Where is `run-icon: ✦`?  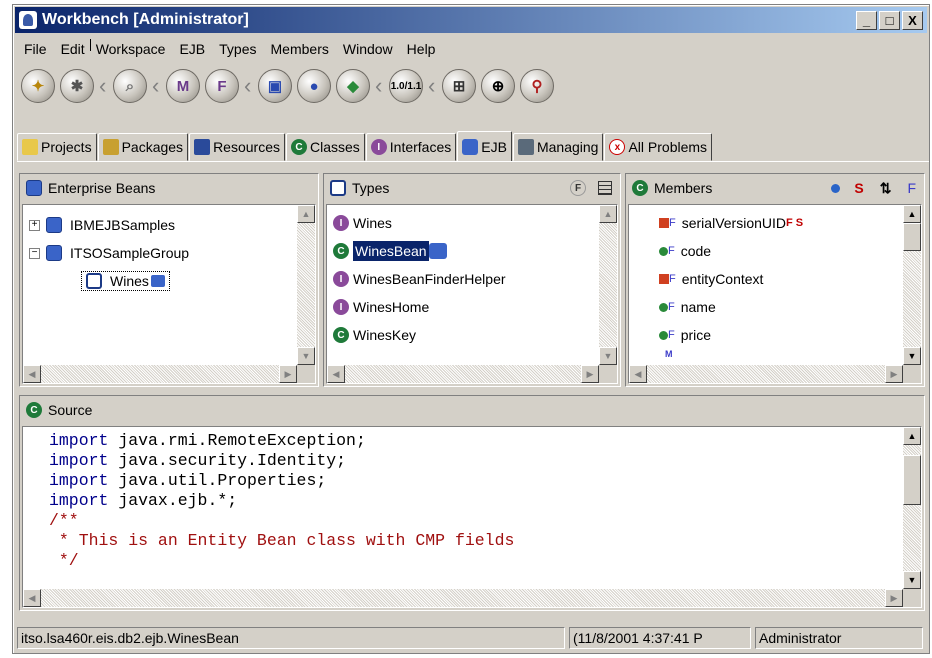
run-icon: ✦ is located at coordinates (38, 86).